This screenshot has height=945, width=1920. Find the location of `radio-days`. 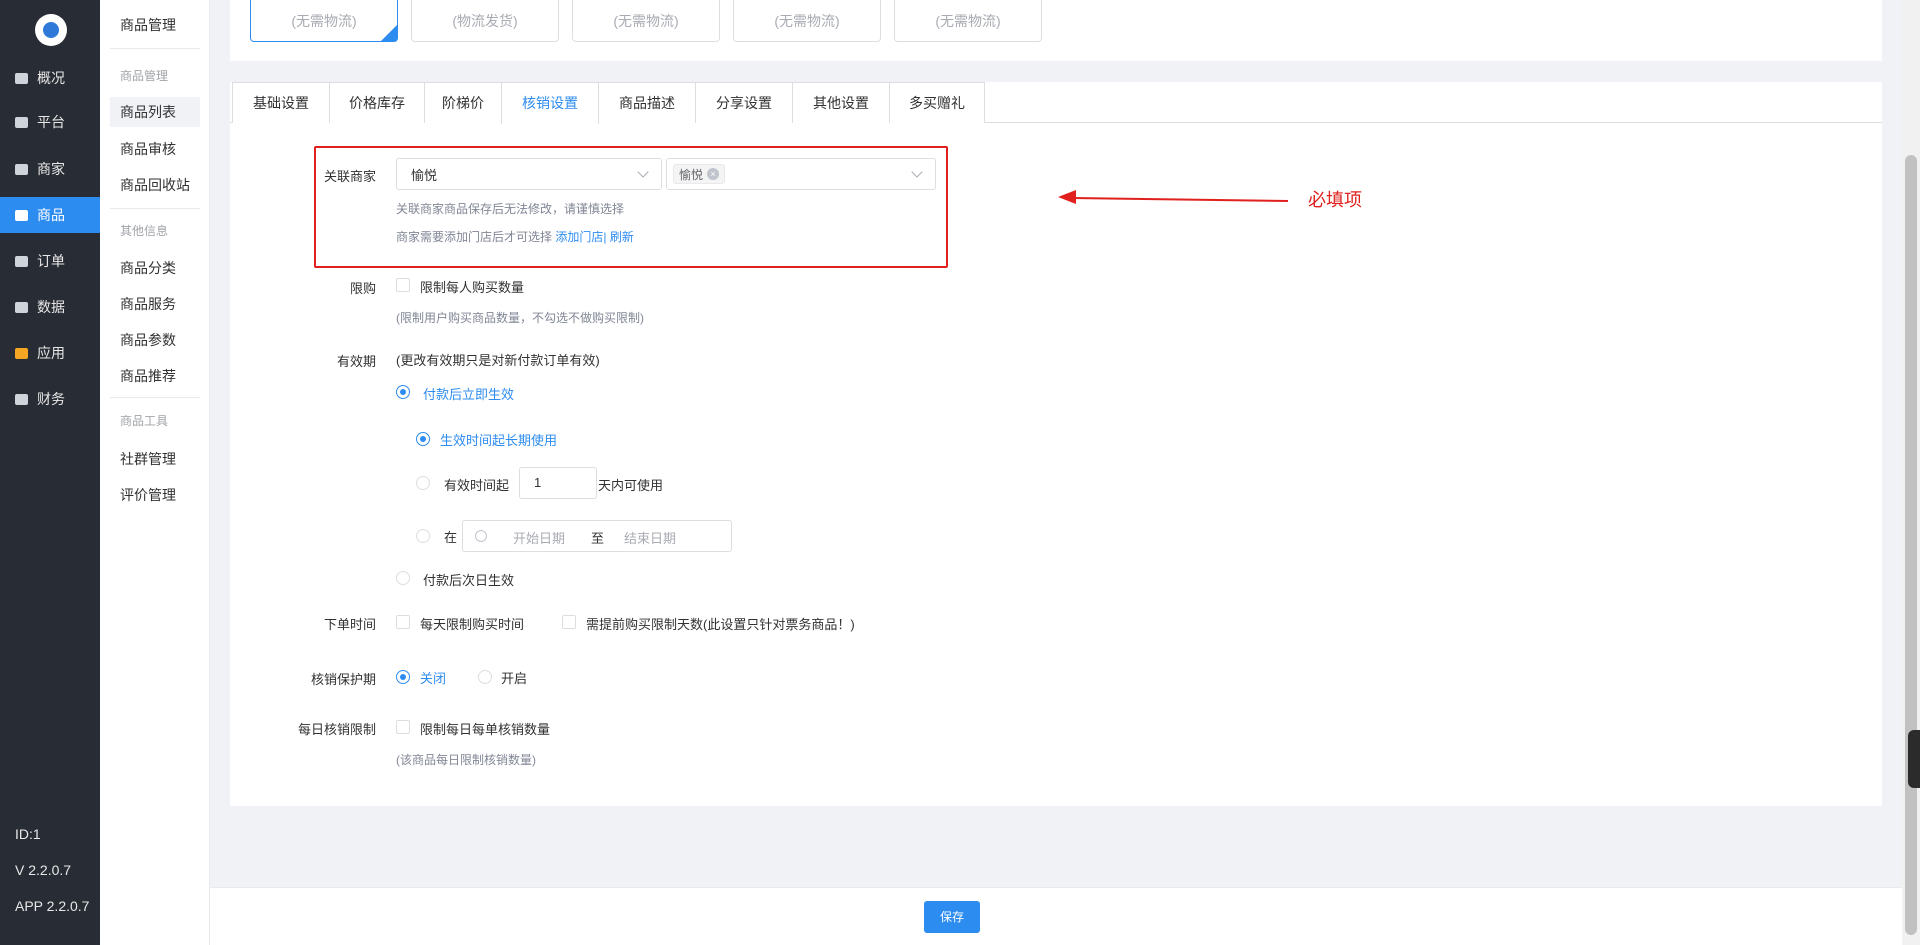

radio-days is located at coordinates (423, 483).